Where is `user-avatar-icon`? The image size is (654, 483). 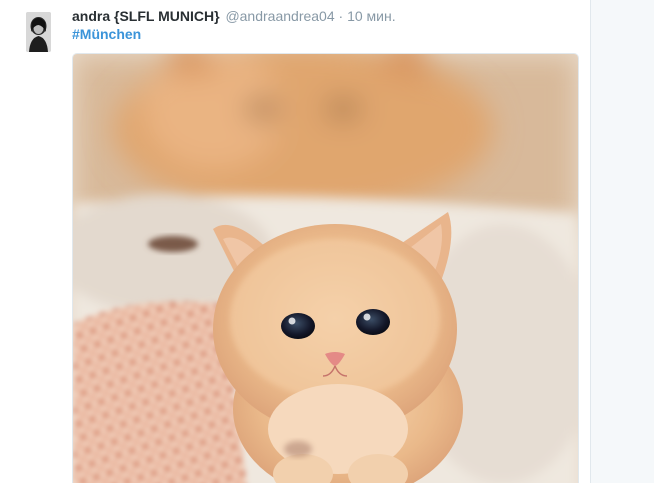 user-avatar-icon is located at coordinates (38, 32).